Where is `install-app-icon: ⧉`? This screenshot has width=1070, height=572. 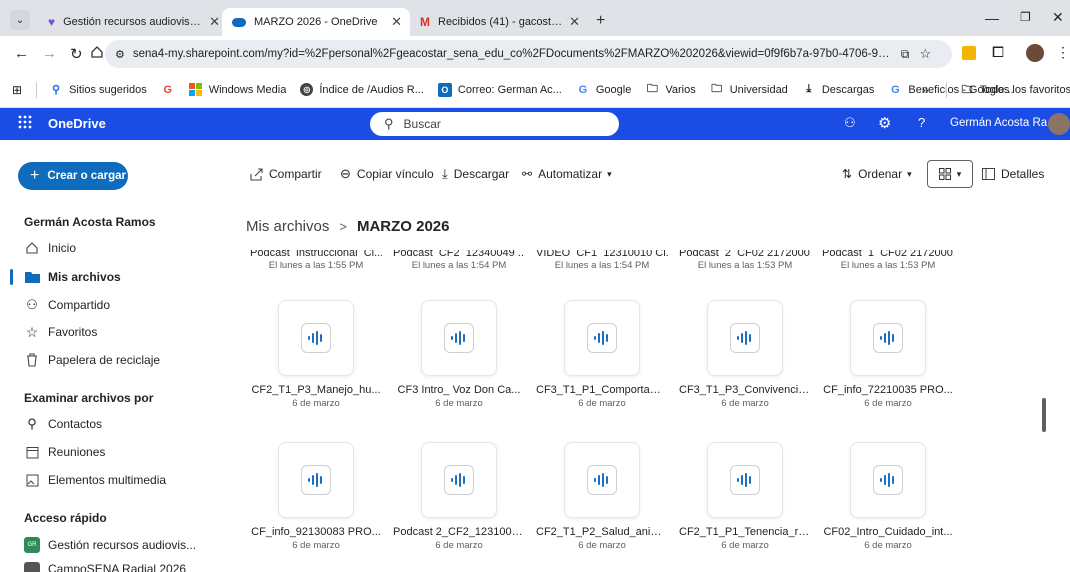
install-app-icon: ⧉ is located at coordinates (905, 54).